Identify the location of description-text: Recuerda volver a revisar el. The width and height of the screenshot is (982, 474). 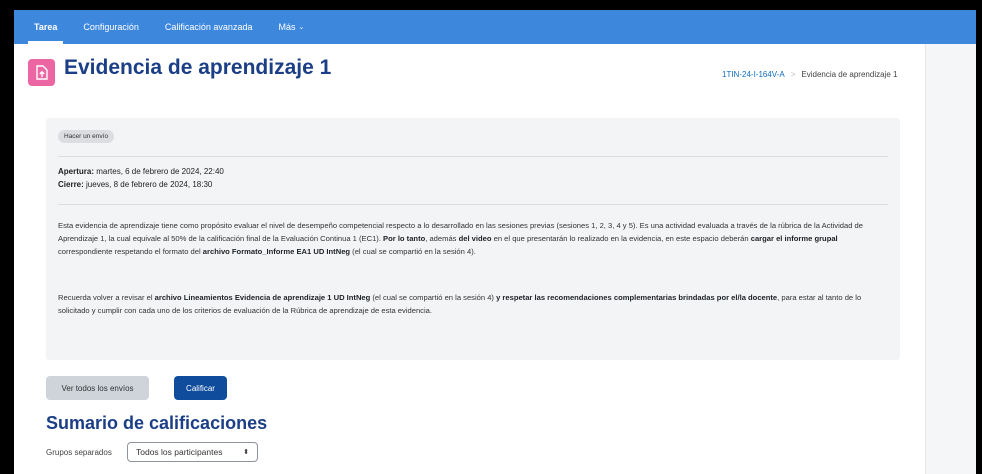
(106, 297).